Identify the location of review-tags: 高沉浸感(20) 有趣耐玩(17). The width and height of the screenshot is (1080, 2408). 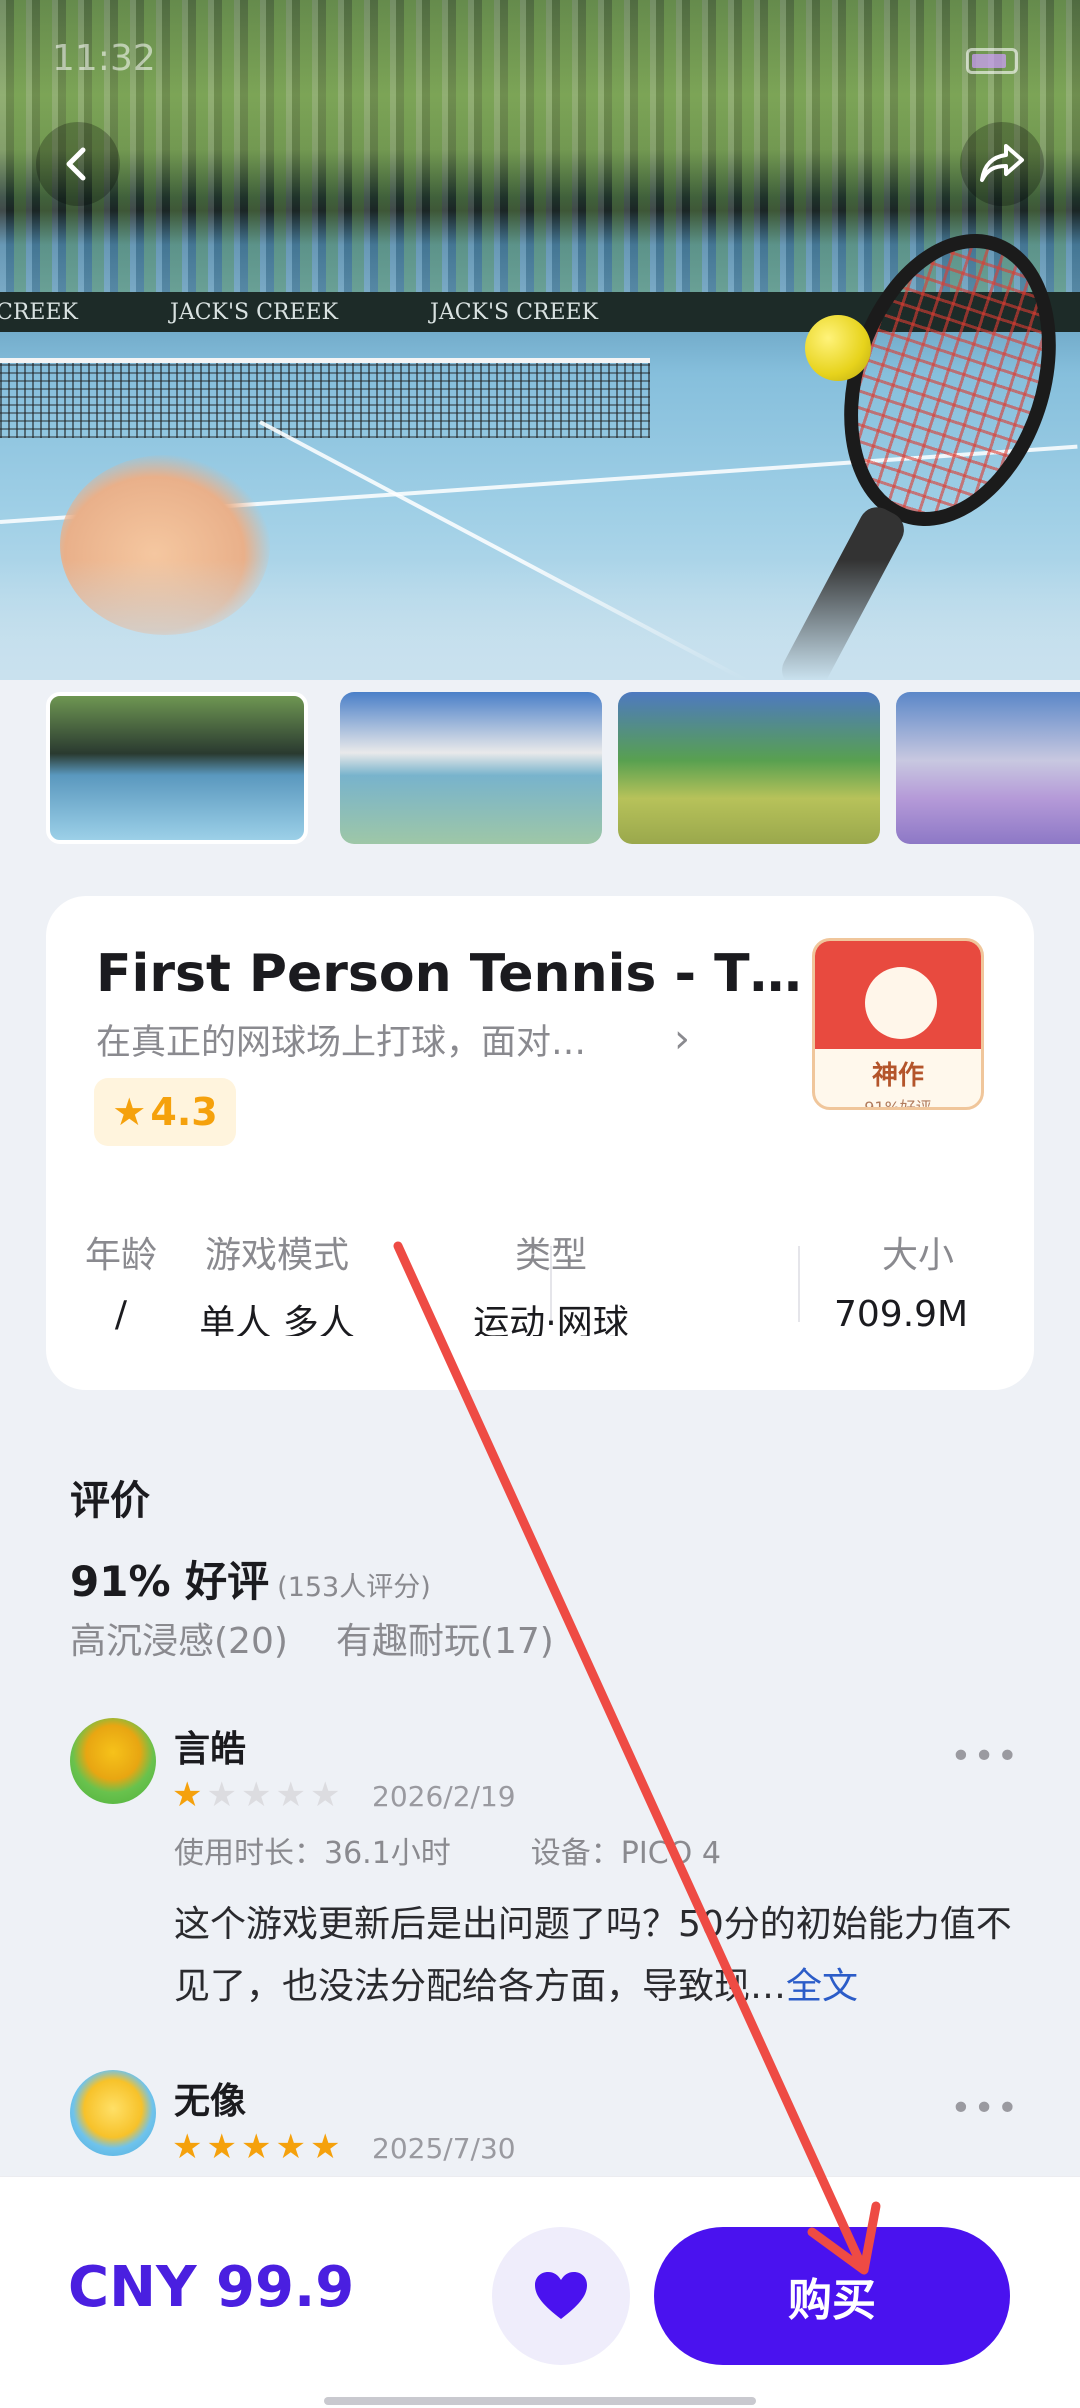
(336, 1638).